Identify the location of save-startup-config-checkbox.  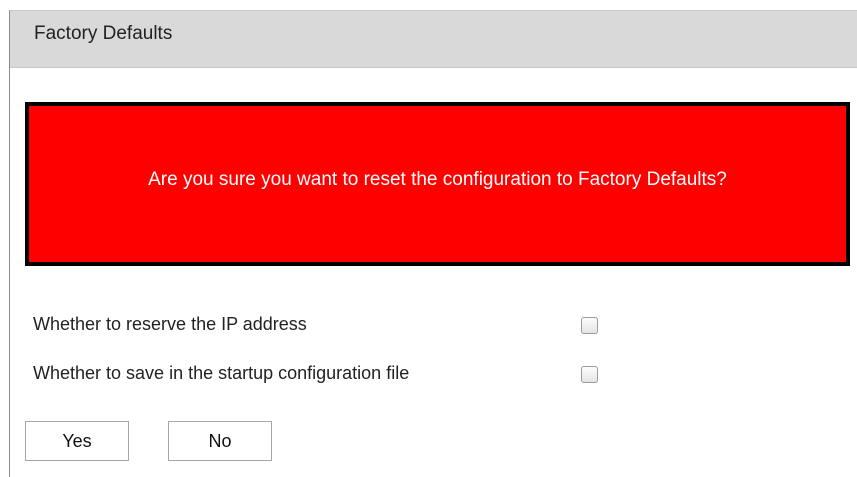
(589, 374).